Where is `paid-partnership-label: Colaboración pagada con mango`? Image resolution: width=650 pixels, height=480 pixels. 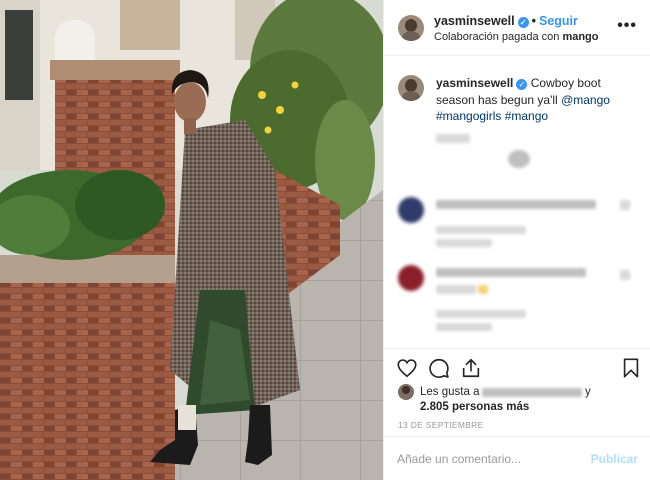
paid-partnership-label: Colaboración pagada con mango is located at coordinates (516, 37).